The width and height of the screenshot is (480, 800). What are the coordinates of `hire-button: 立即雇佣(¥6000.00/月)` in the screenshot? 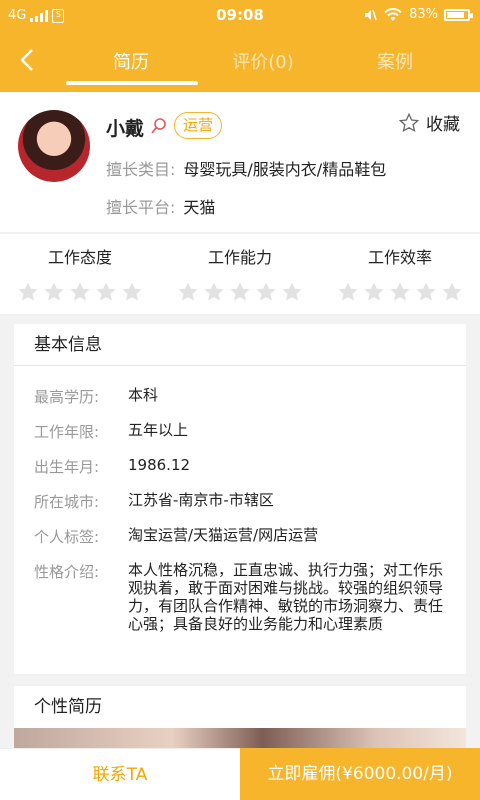 It's located at (360, 774).